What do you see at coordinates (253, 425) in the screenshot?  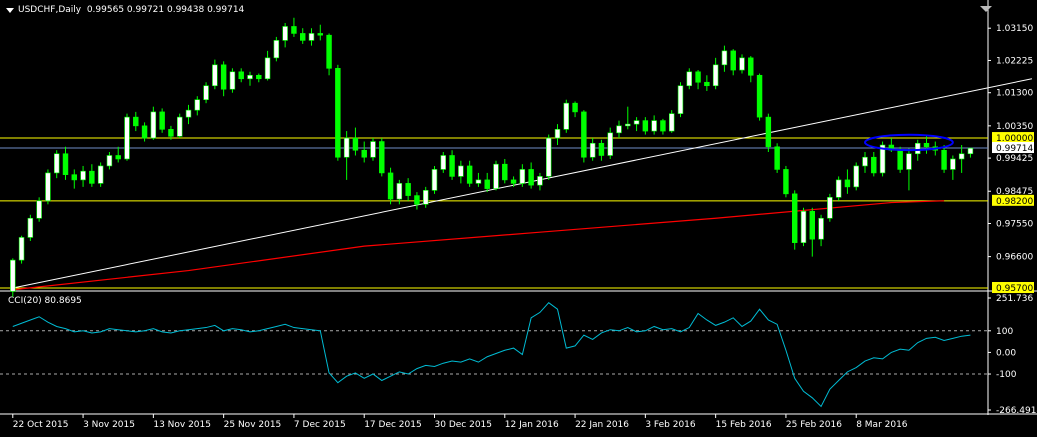 I see `x-tick-label: 25 Nov 2015` at bounding box center [253, 425].